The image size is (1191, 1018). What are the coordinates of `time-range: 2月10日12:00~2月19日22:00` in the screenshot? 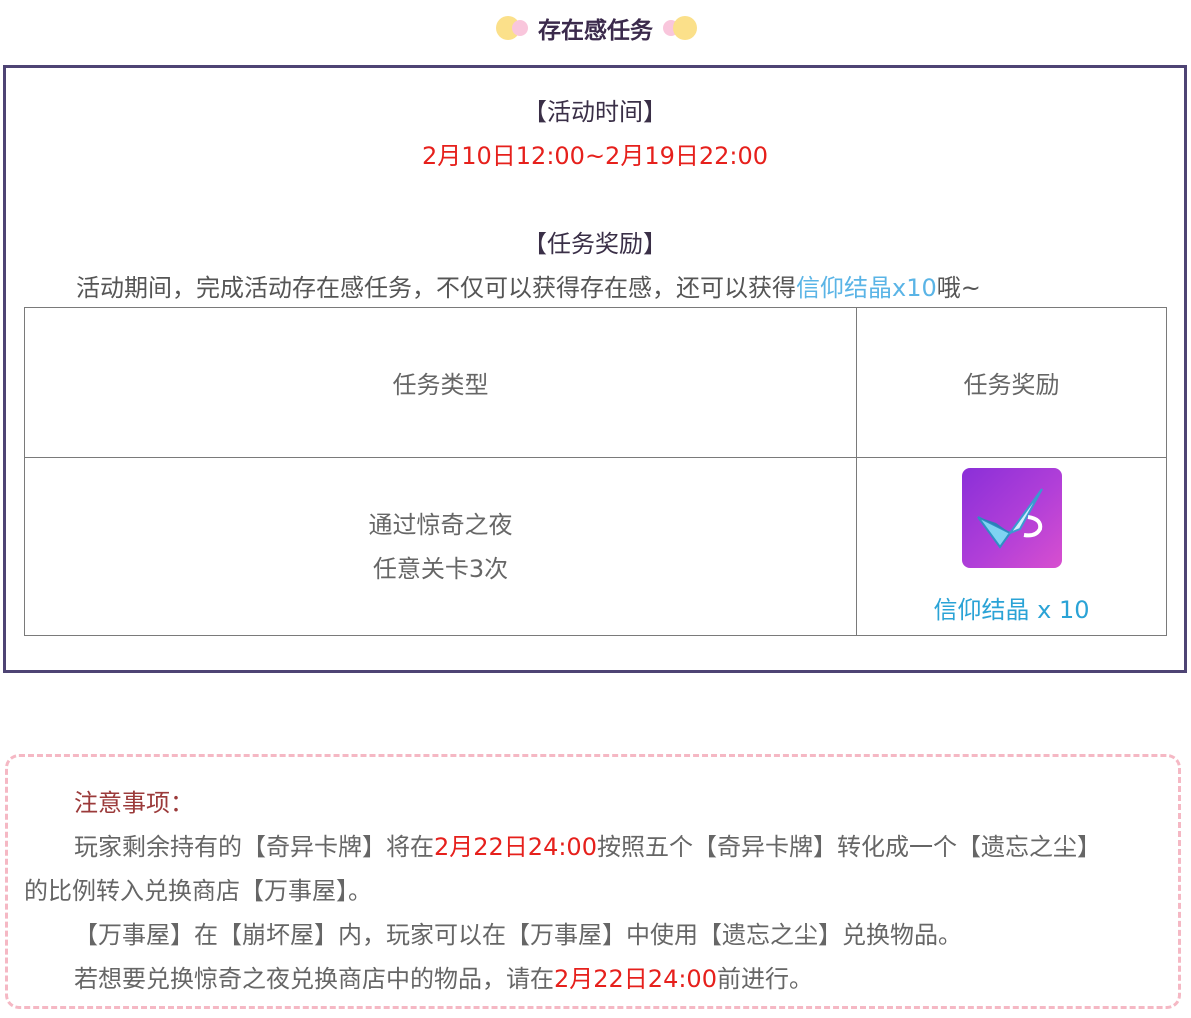 It's located at (595, 156).